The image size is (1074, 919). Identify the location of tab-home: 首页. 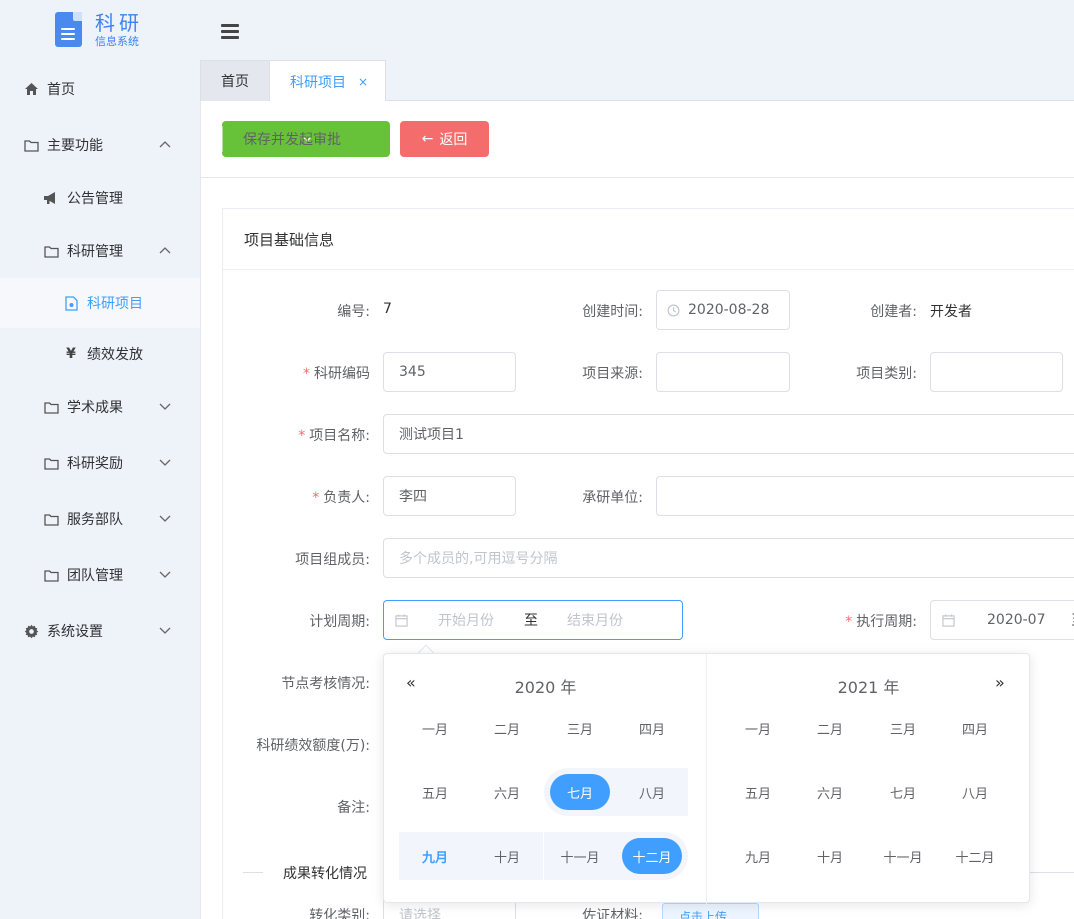
(235, 80).